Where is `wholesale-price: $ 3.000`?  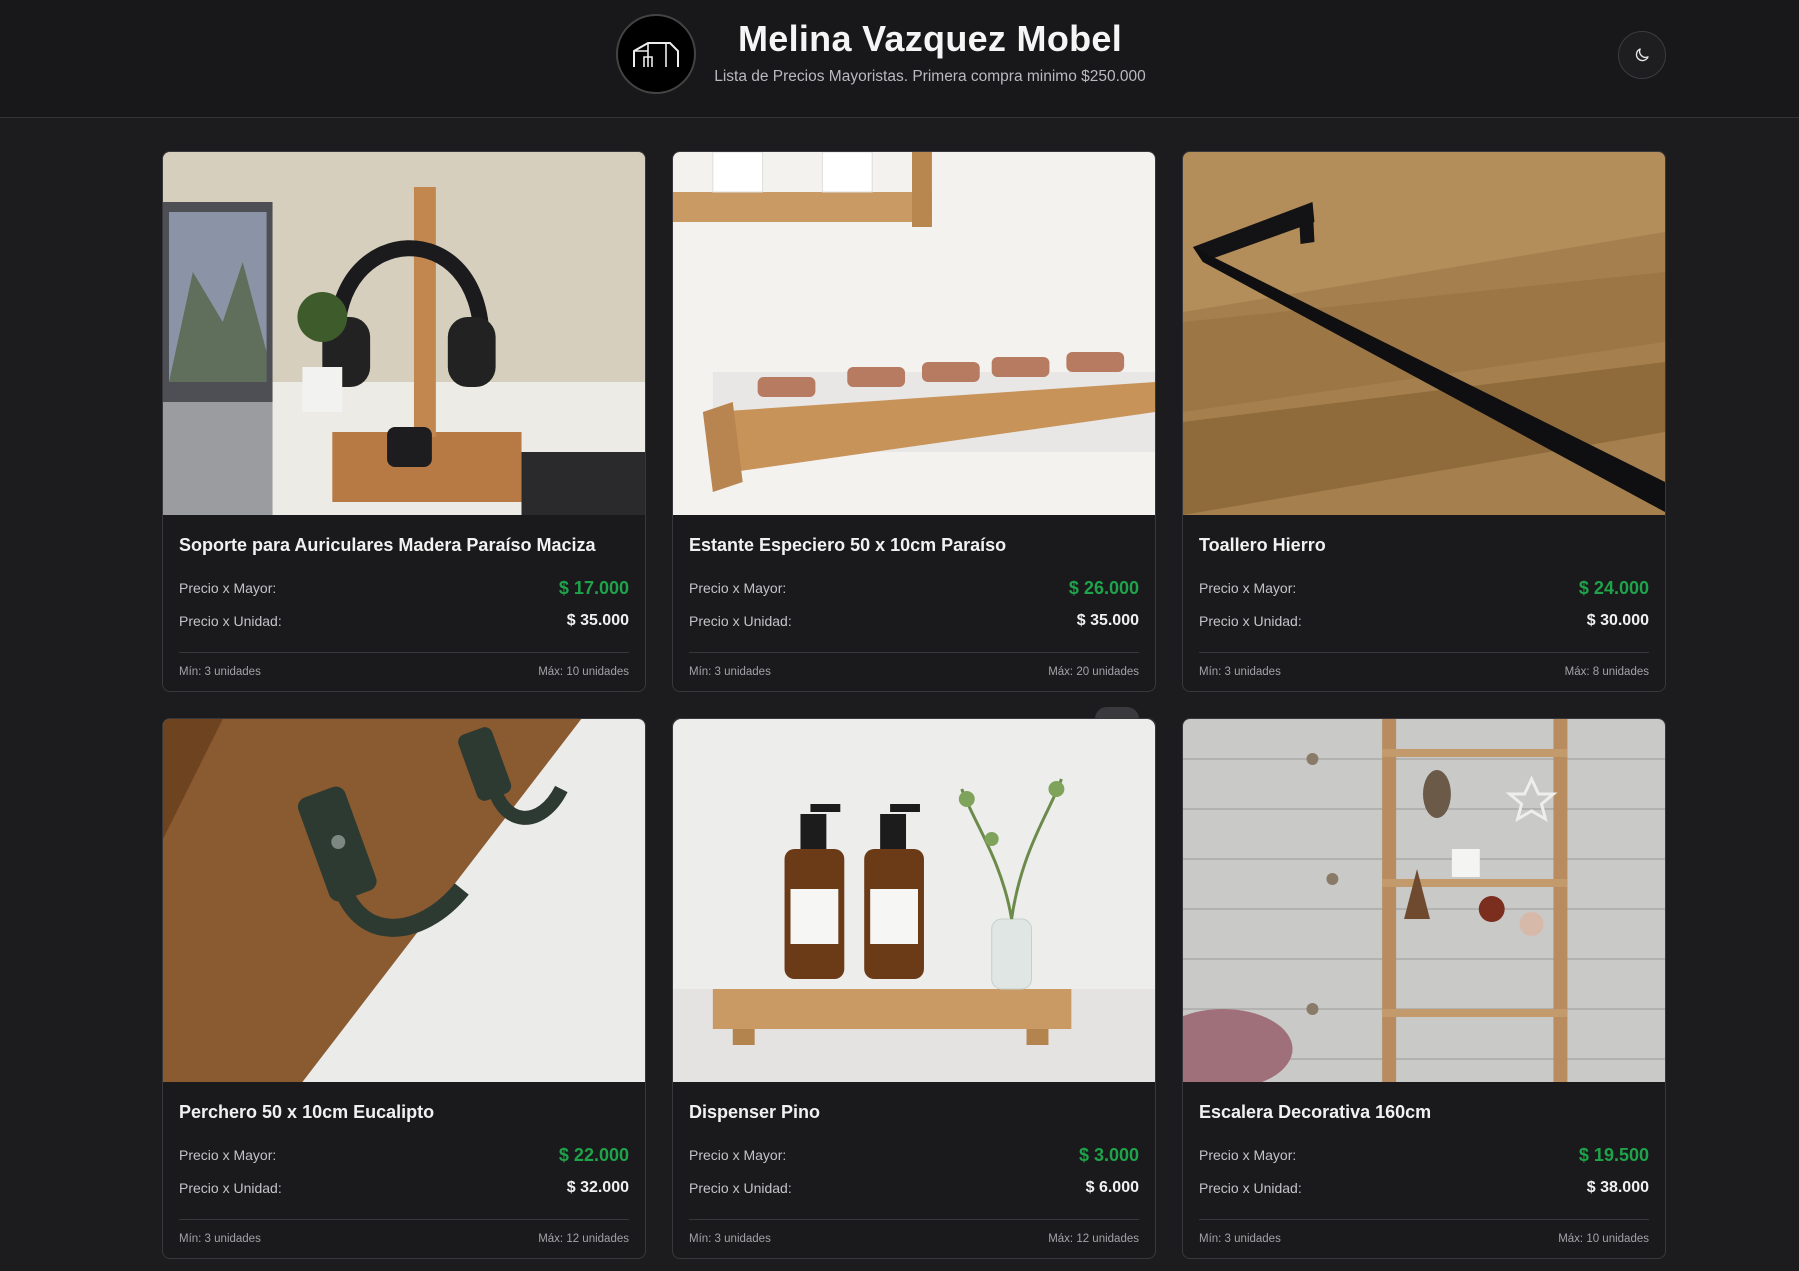 wholesale-price: $ 3.000 is located at coordinates (1108, 1154).